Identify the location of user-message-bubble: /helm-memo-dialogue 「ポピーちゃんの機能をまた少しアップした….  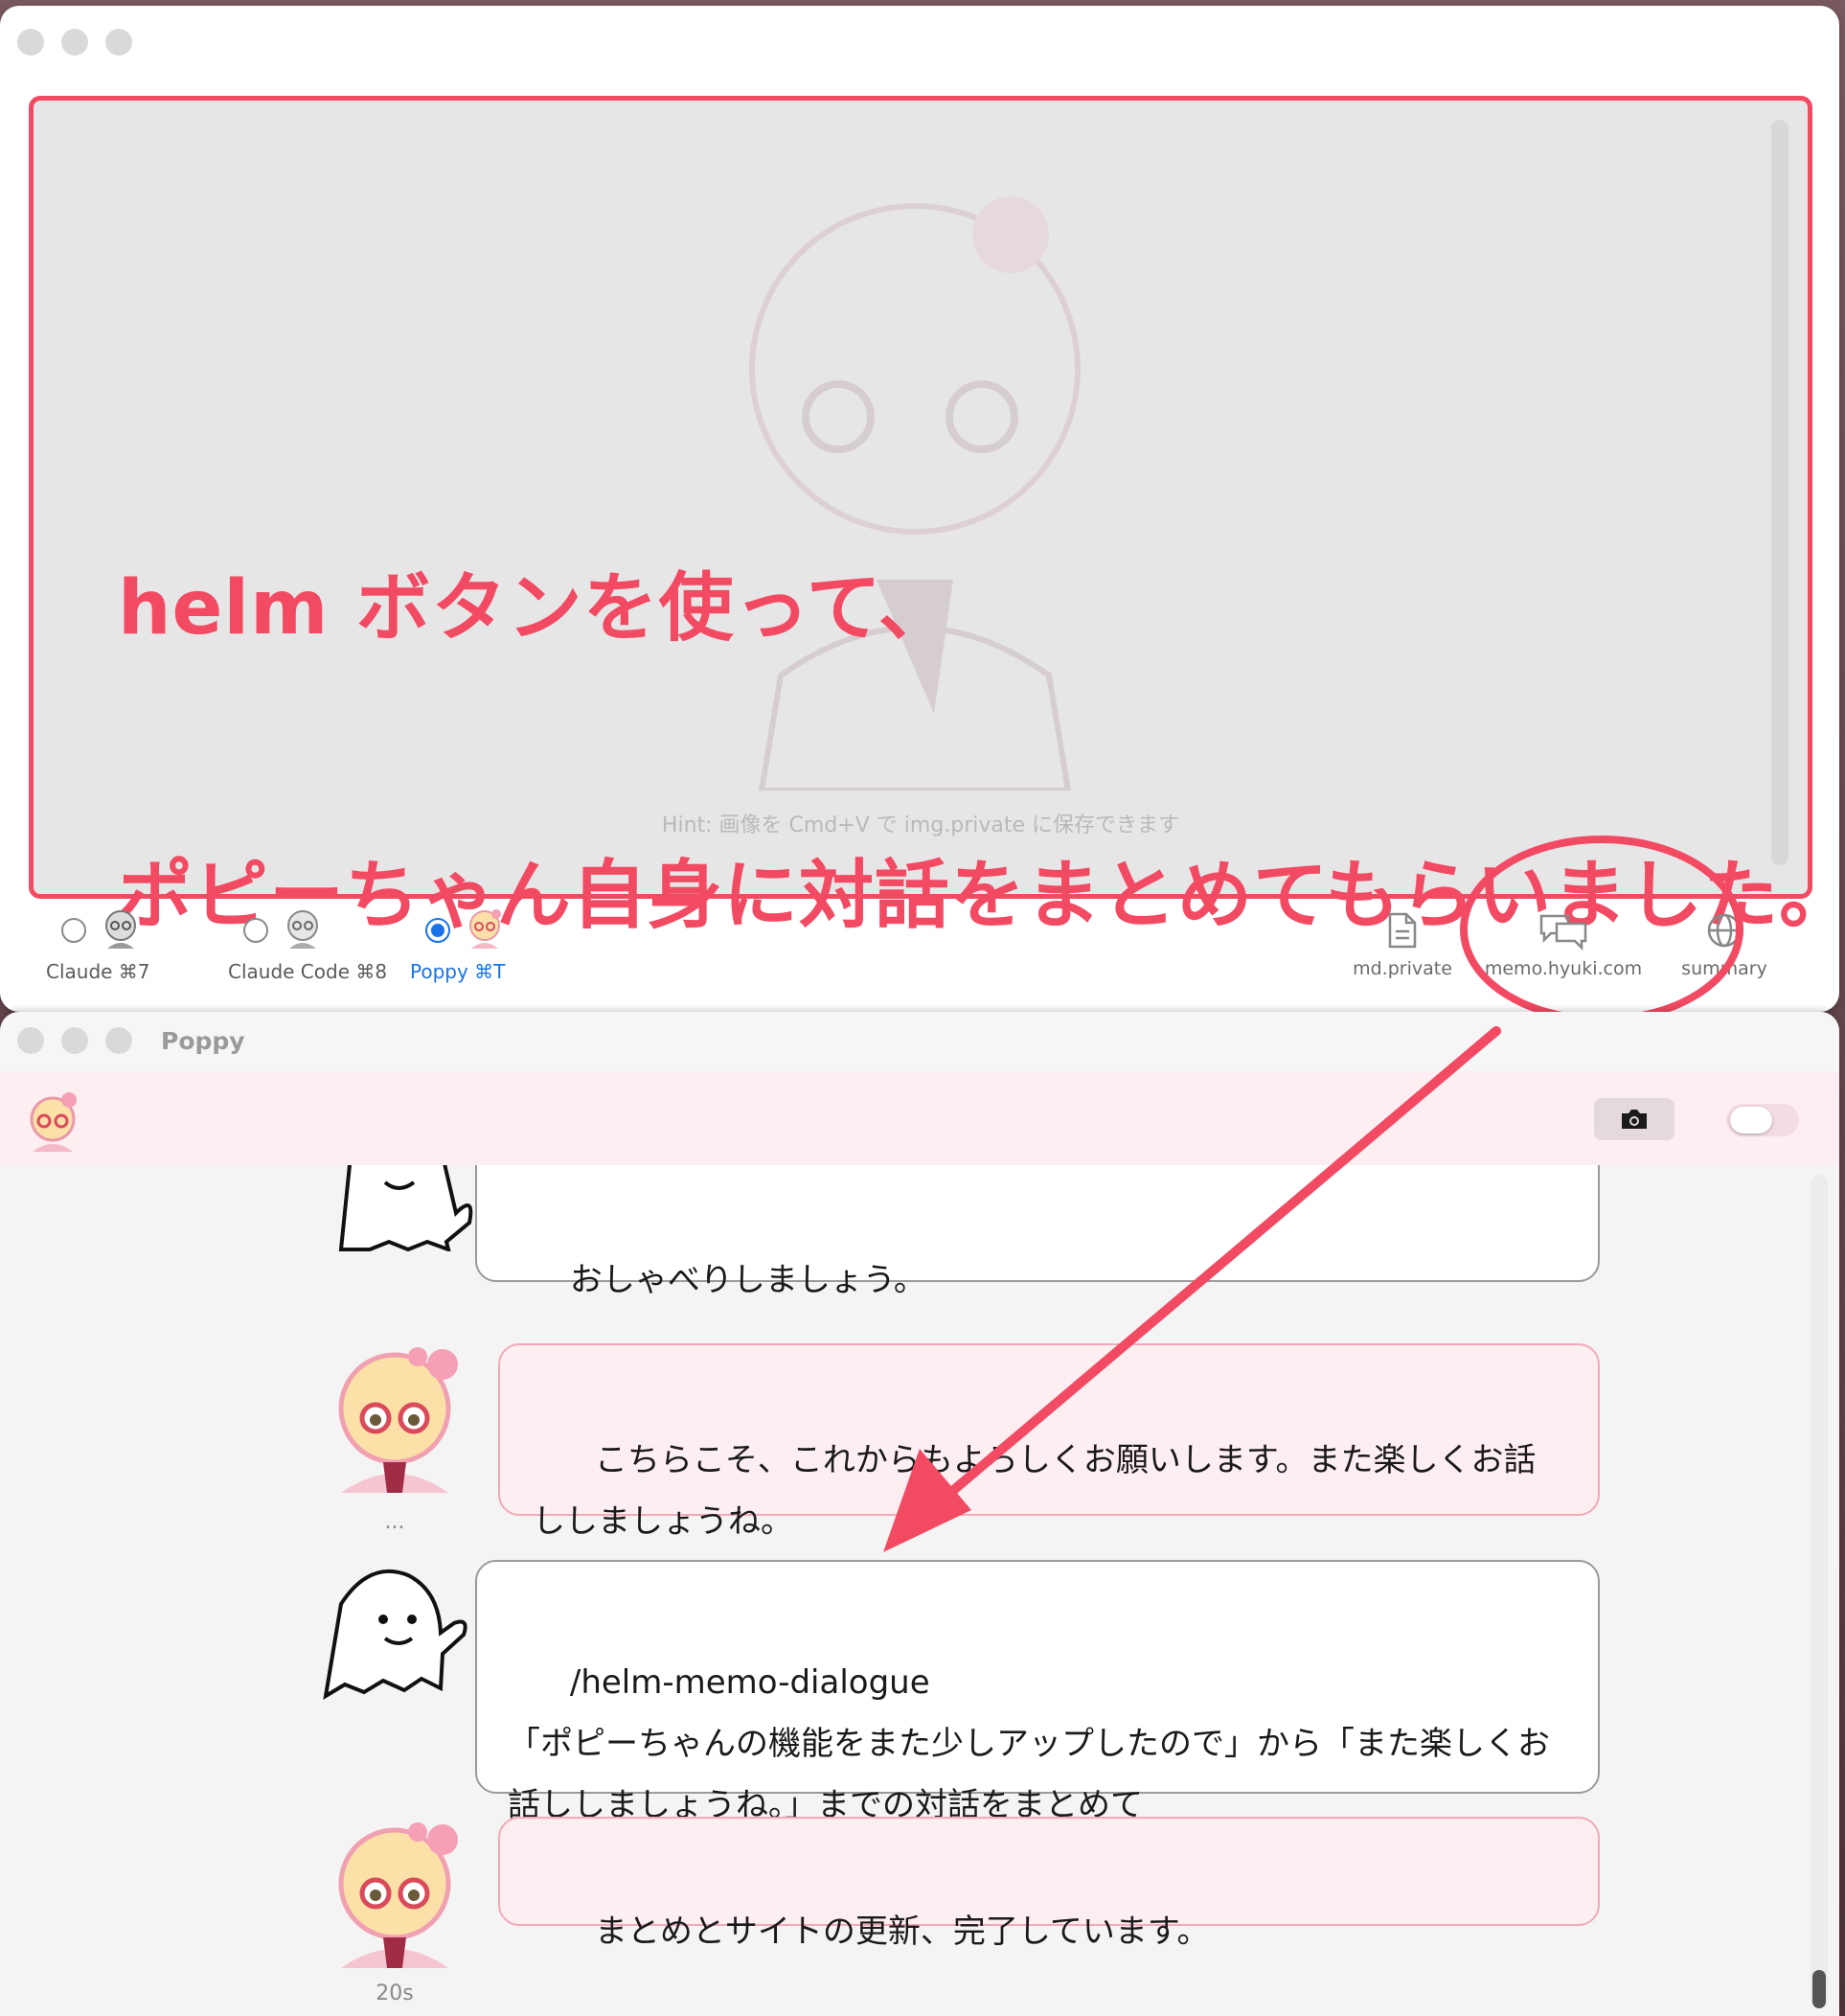
(1037, 1692).